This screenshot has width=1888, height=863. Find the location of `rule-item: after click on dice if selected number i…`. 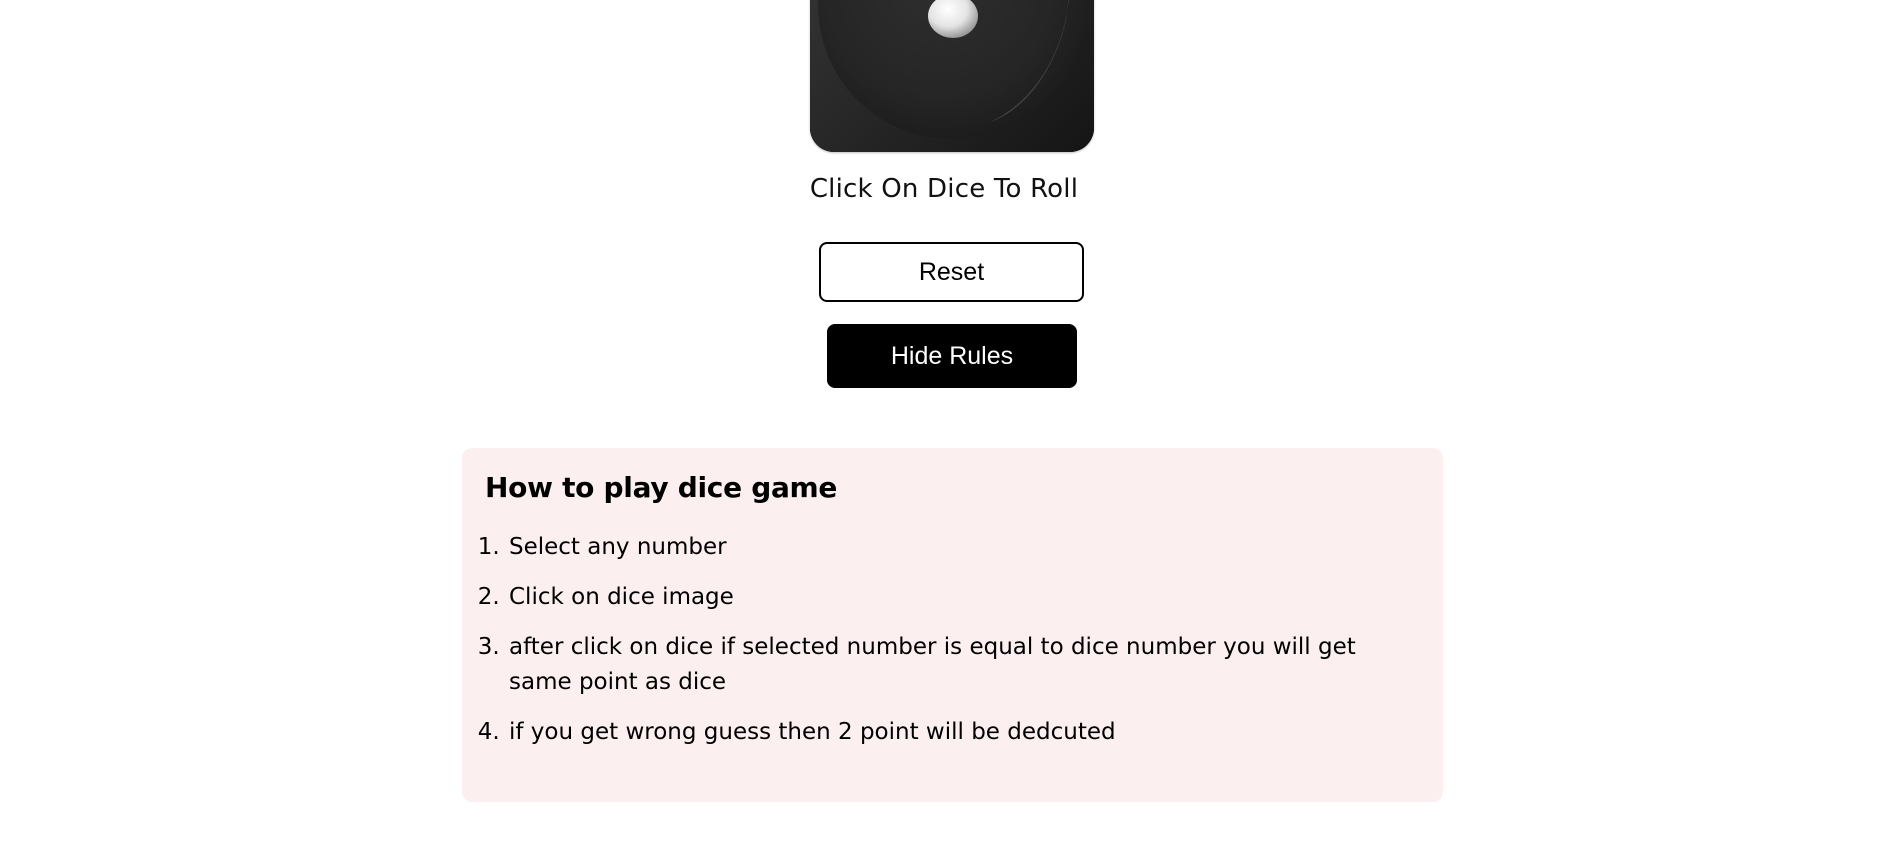

rule-item: after click on dice if selected number i… is located at coordinates (963, 665).